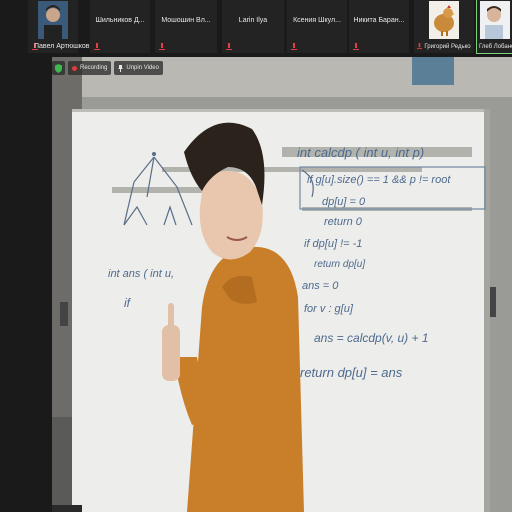 This screenshot has width=512, height=512. What do you see at coordinates (360, 152) in the screenshot?
I see `board-line: int calcdp ( int u, int p)` at bounding box center [360, 152].